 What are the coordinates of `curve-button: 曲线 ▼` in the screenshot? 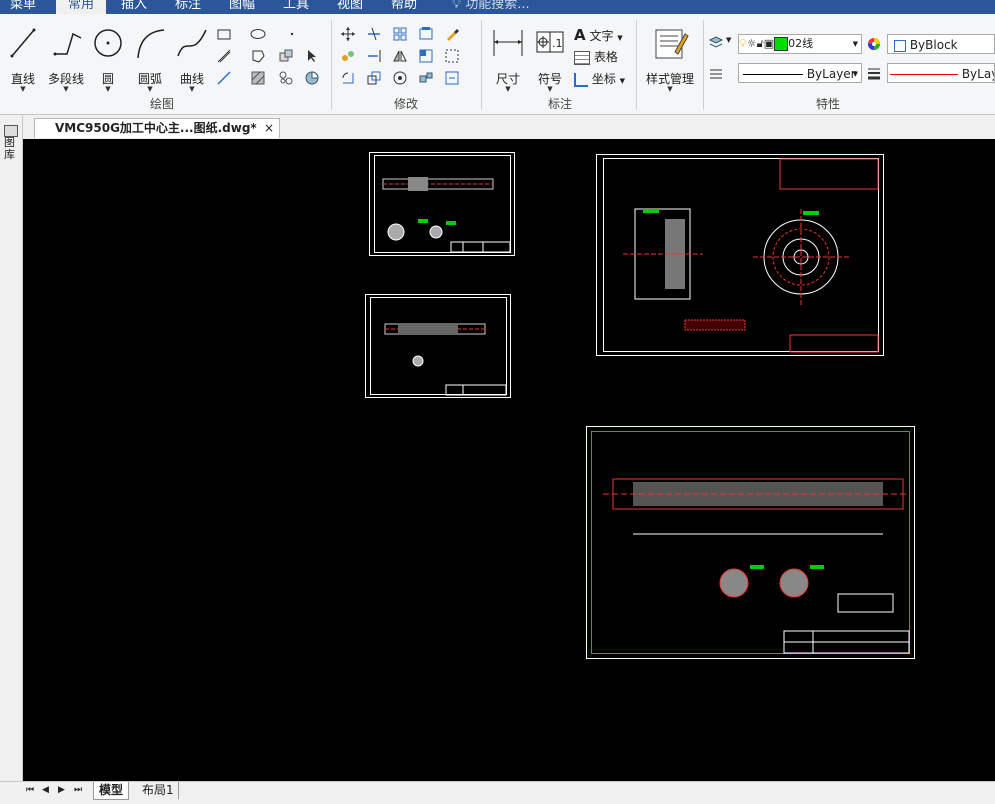 It's located at (192, 59).